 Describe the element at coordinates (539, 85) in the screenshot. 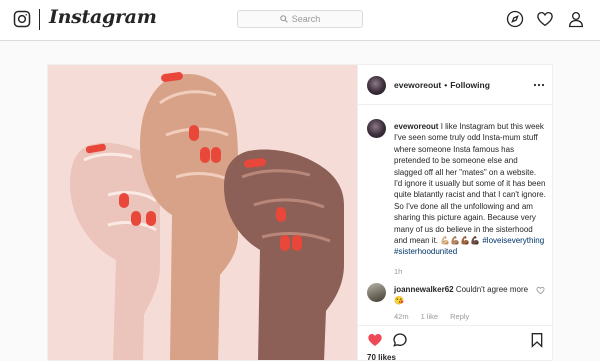

I see `more-options-icon` at that location.